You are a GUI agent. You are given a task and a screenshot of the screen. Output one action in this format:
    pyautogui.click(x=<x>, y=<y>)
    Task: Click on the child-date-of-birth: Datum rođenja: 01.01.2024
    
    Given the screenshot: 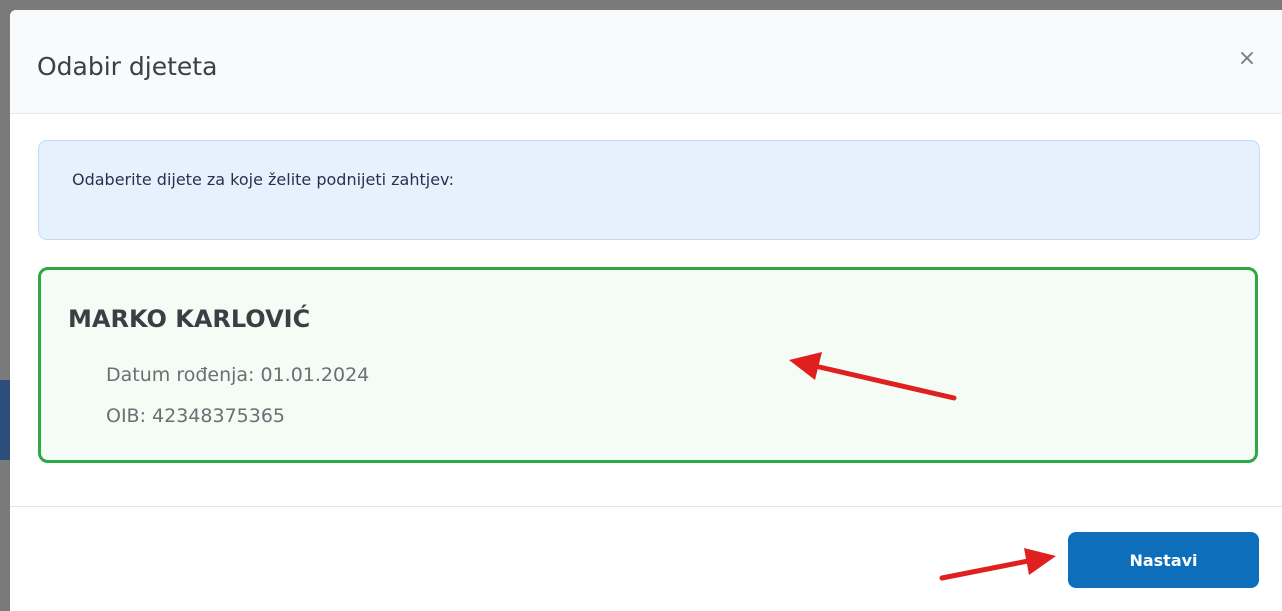 What is the action you would take?
    pyautogui.click(x=238, y=375)
    